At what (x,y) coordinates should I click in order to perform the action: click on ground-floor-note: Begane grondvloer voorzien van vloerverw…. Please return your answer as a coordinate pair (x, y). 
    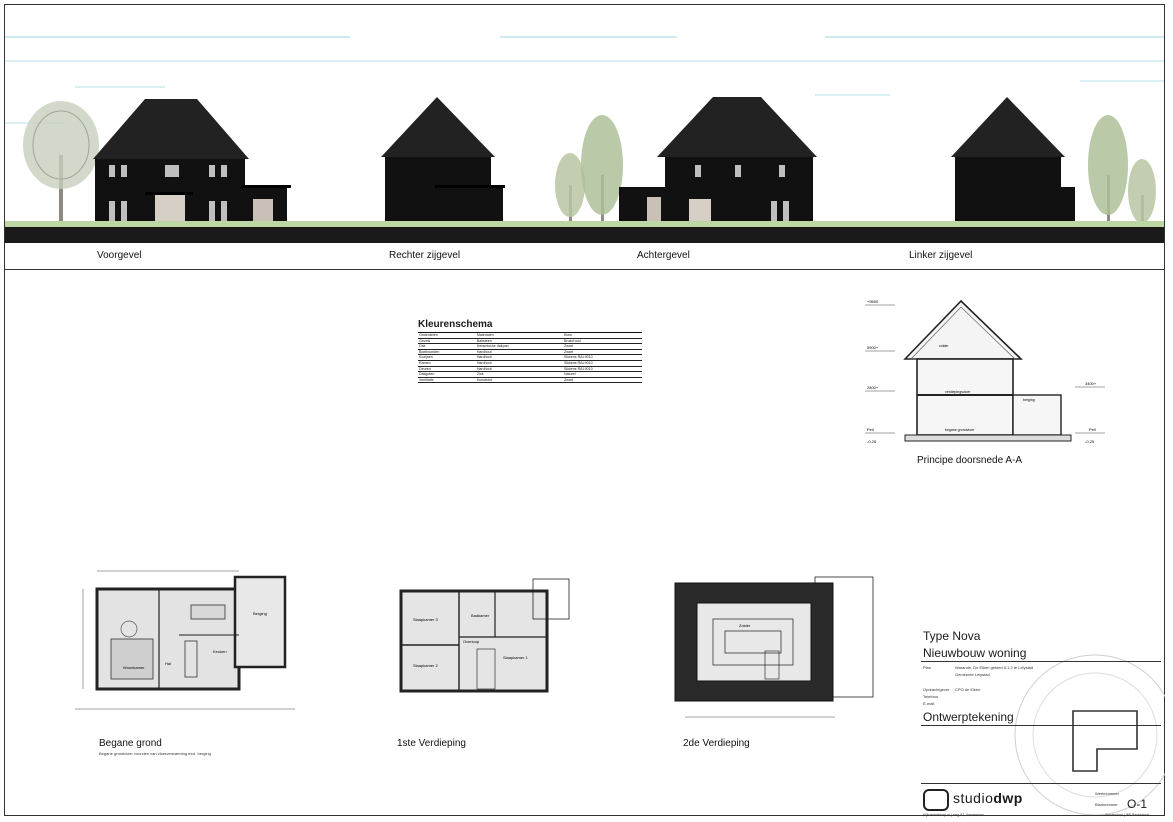
    Looking at the image, I should click on (155, 753).